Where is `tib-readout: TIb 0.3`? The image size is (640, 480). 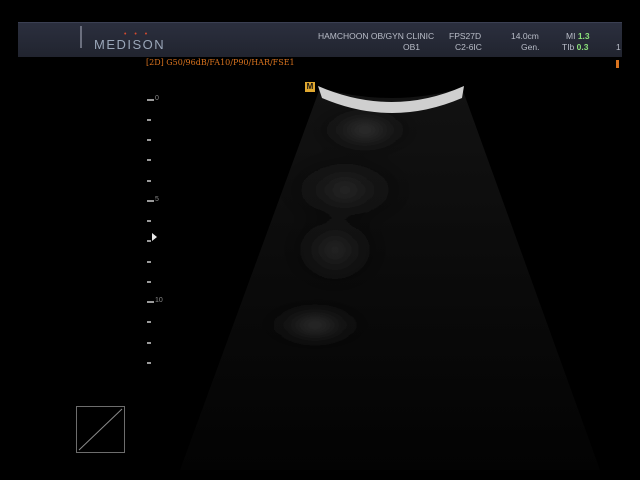
tib-readout: TIb 0.3 is located at coordinates (575, 47).